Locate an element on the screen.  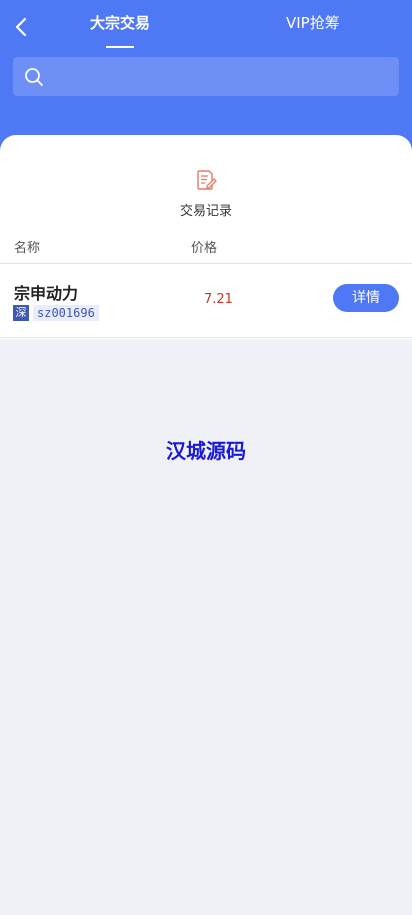
detail-button: 详情 is located at coordinates (366, 298).